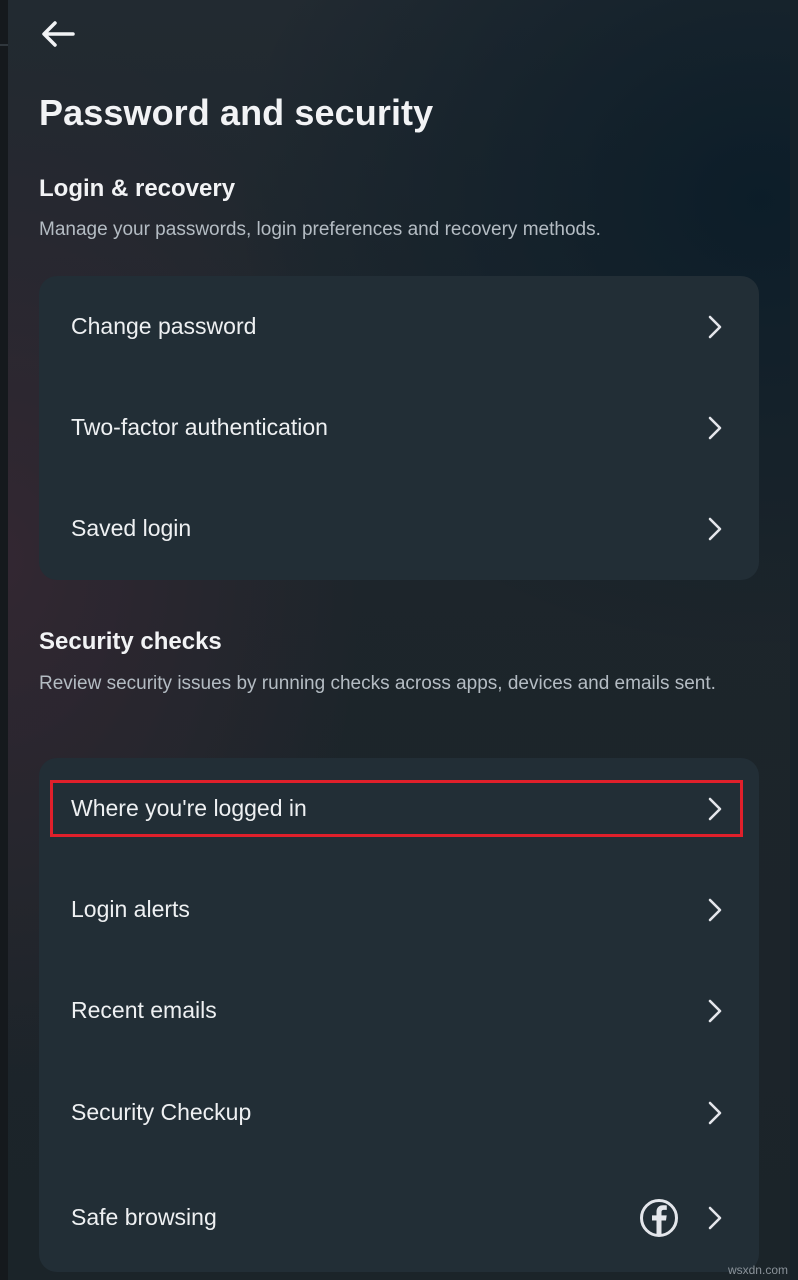 This screenshot has height=1280, width=798. Describe the element at coordinates (161, 1112) in the screenshot. I see `security-checkup-label: Security Checkup` at that location.